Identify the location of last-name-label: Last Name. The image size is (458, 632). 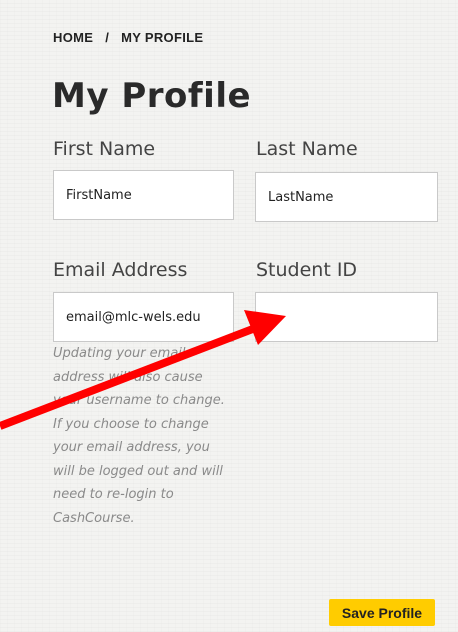
(307, 149).